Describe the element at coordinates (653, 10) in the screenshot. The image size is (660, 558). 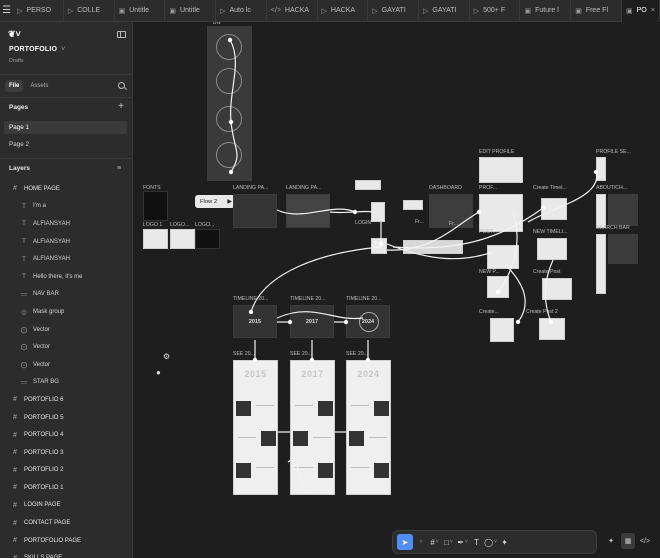
I see `close-tab-icon: ×` at that location.